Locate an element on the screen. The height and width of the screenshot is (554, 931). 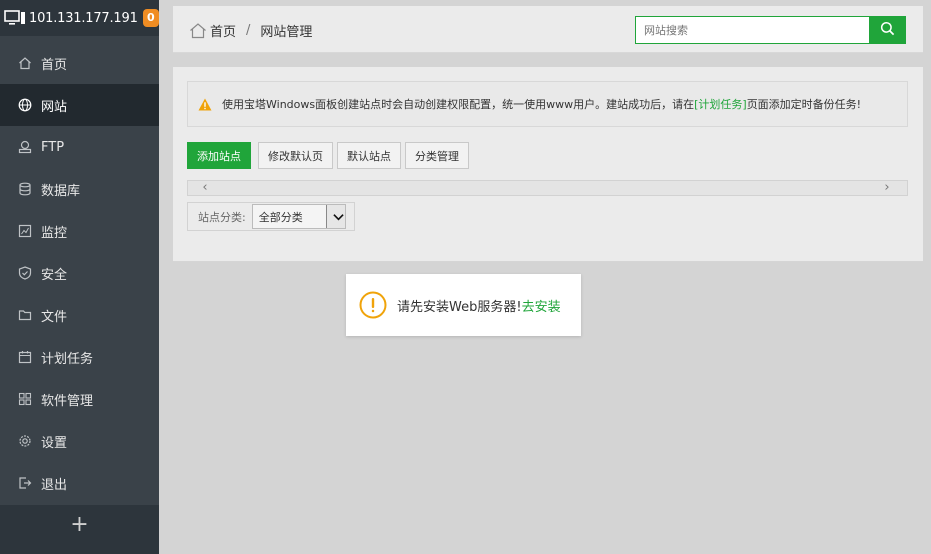
site-search is located at coordinates (770, 30).